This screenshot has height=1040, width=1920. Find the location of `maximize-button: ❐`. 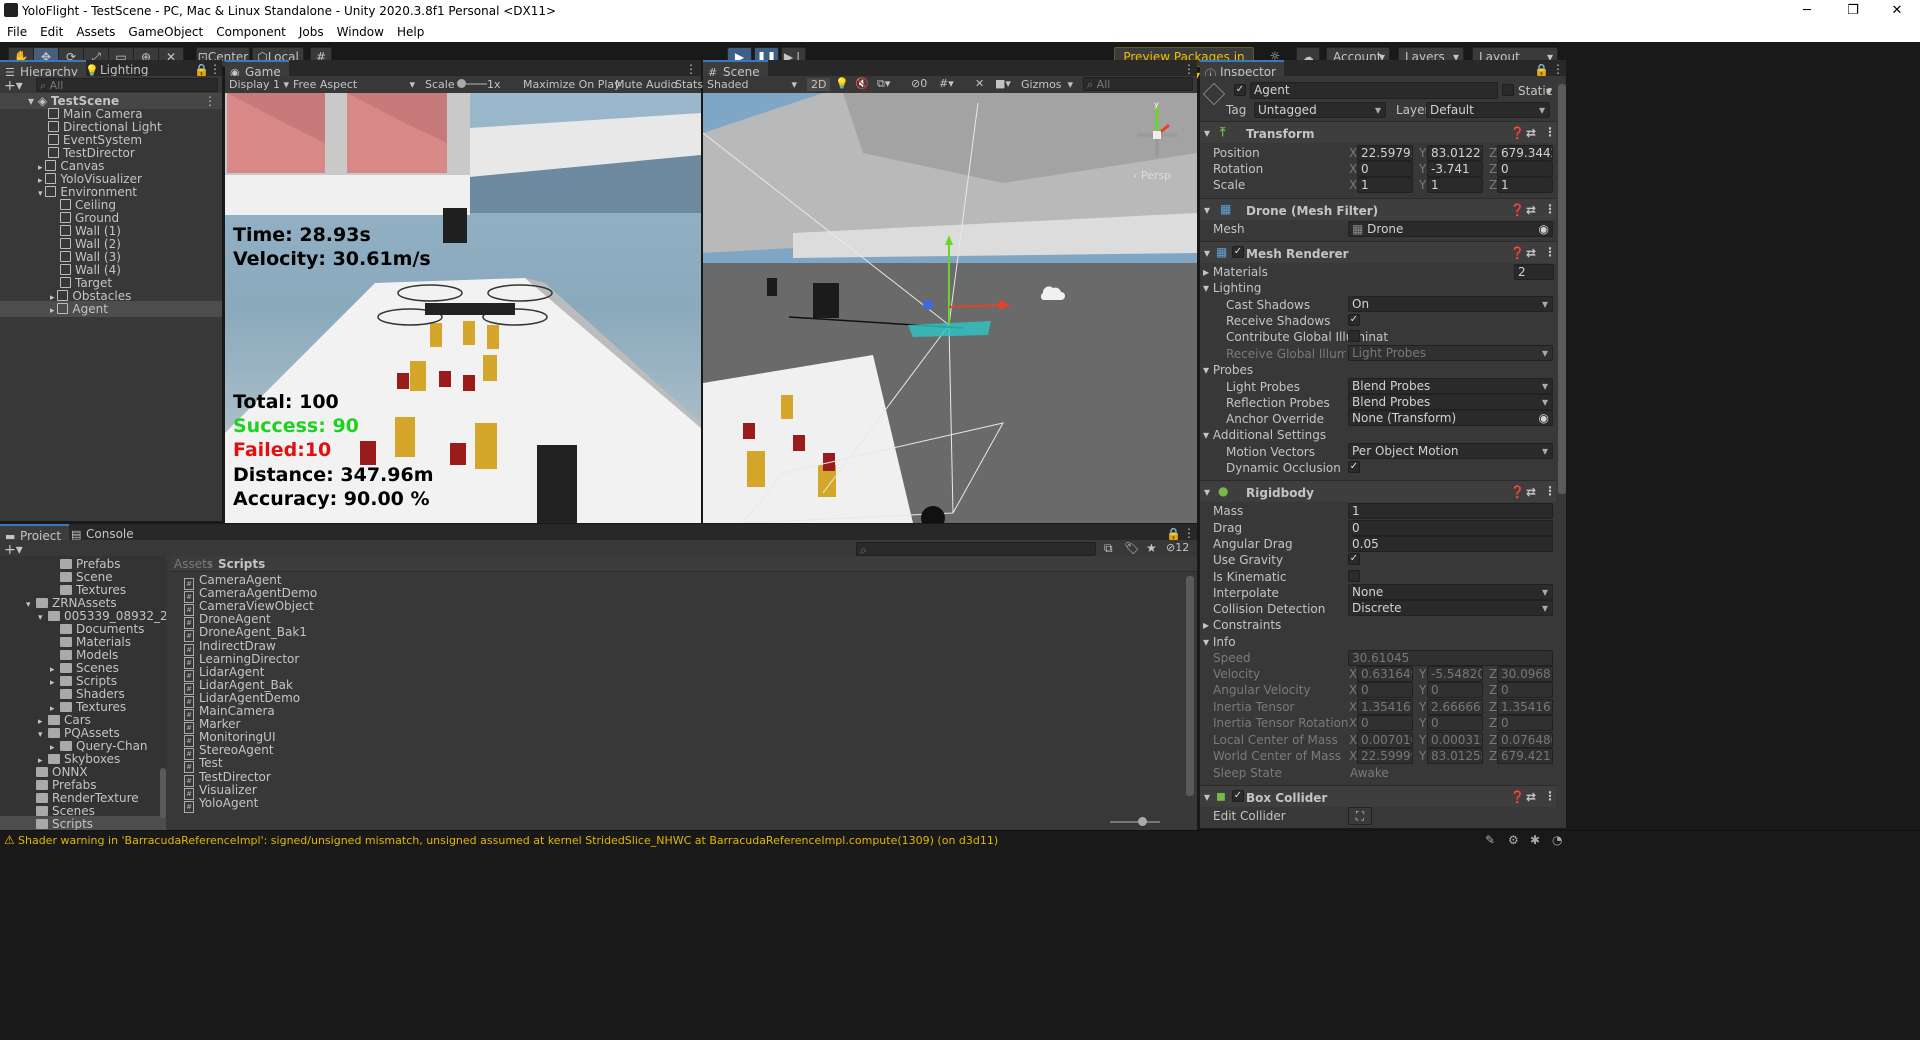

maximize-button: ❐ is located at coordinates (1853, 11).